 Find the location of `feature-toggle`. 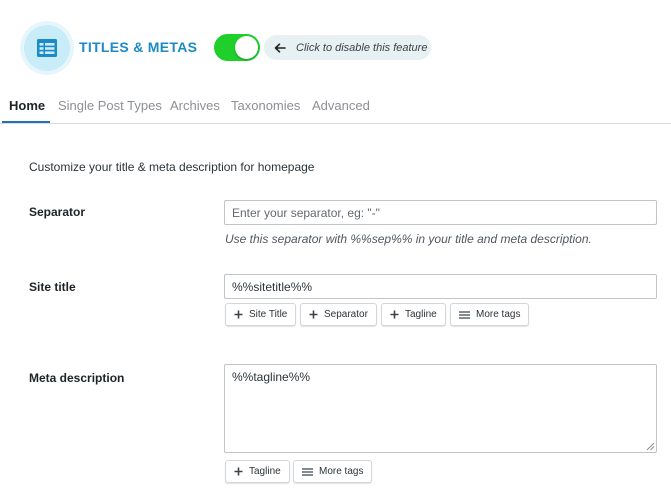

feature-toggle is located at coordinates (237, 47).